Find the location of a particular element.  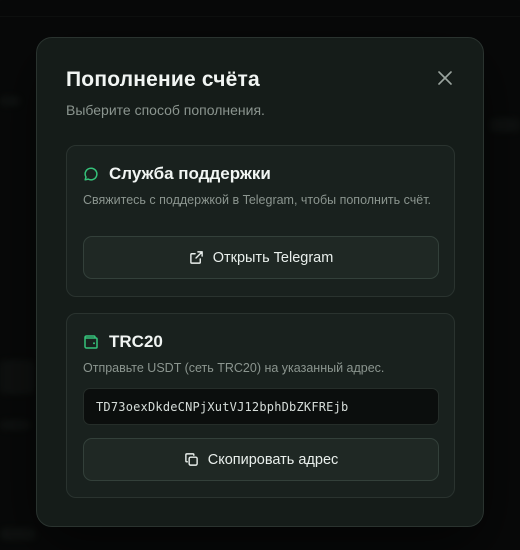

open-telegram-label: Открыть Telegram is located at coordinates (273, 257).